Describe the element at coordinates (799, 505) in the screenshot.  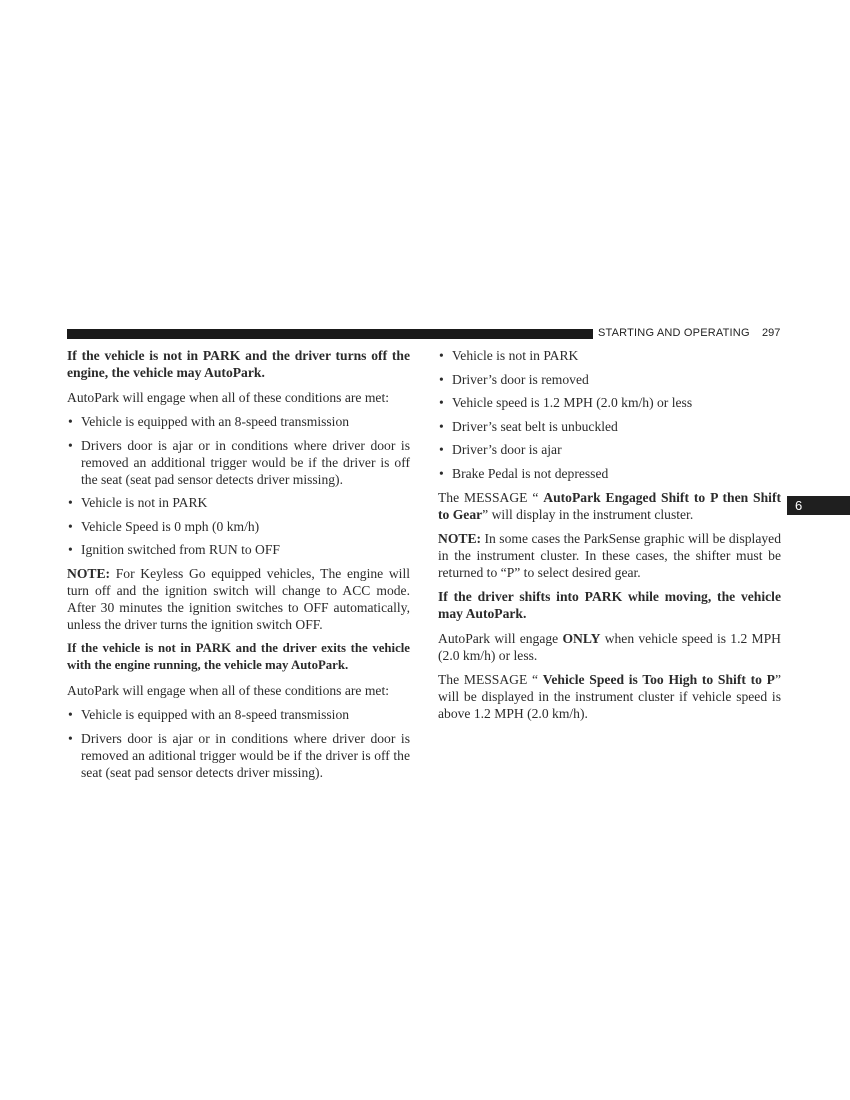
I see `chapter-number: 6` at that location.